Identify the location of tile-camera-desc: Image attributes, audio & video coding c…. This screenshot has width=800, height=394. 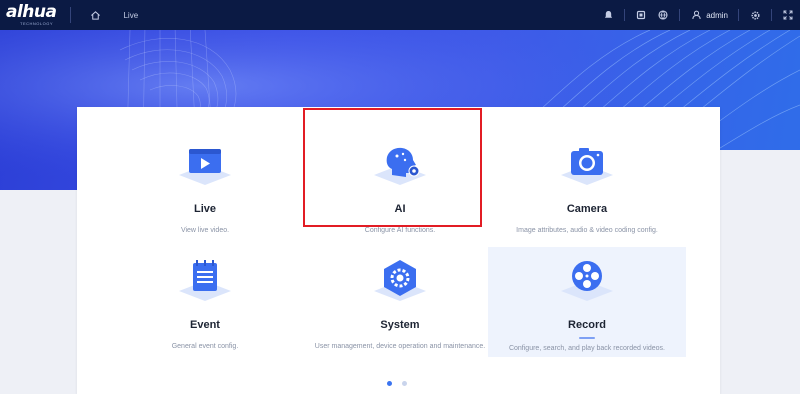
(587, 230).